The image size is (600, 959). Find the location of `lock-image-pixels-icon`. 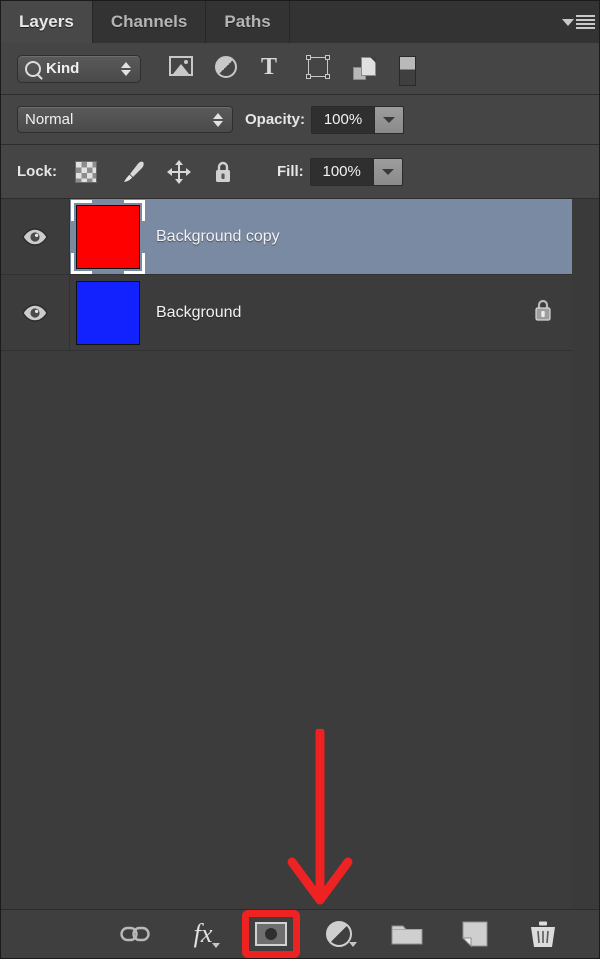

lock-image-pixels-icon is located at coordinates (132, 172).